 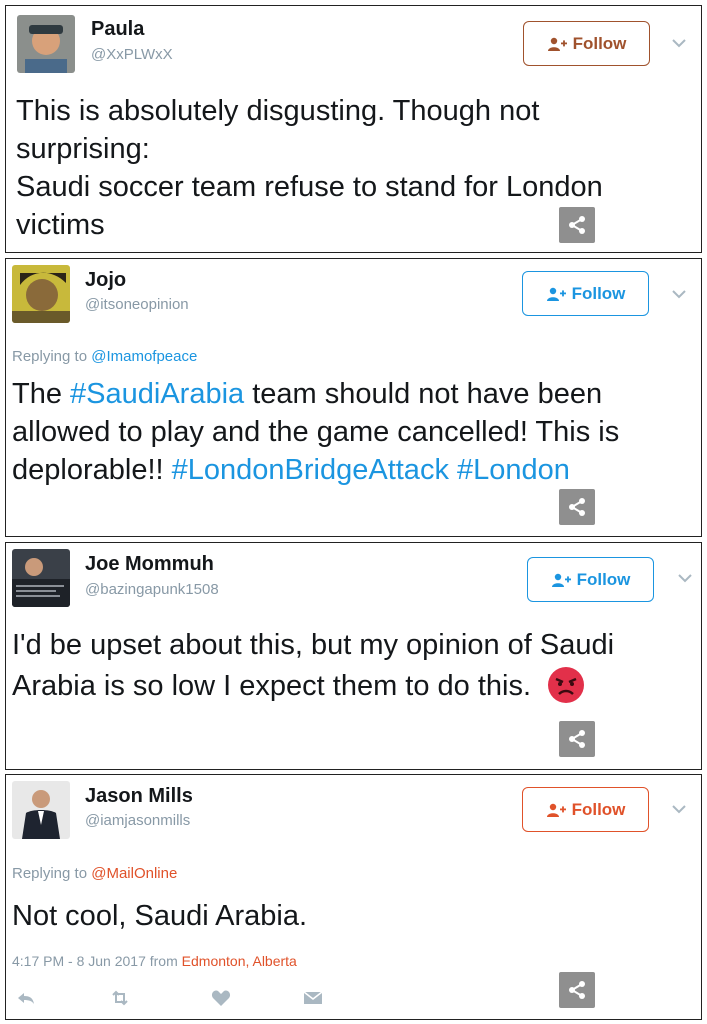 I want to click on tweet-time: 4:17 PM - 8 Jun 2017 from, so click(x=95, y=961).